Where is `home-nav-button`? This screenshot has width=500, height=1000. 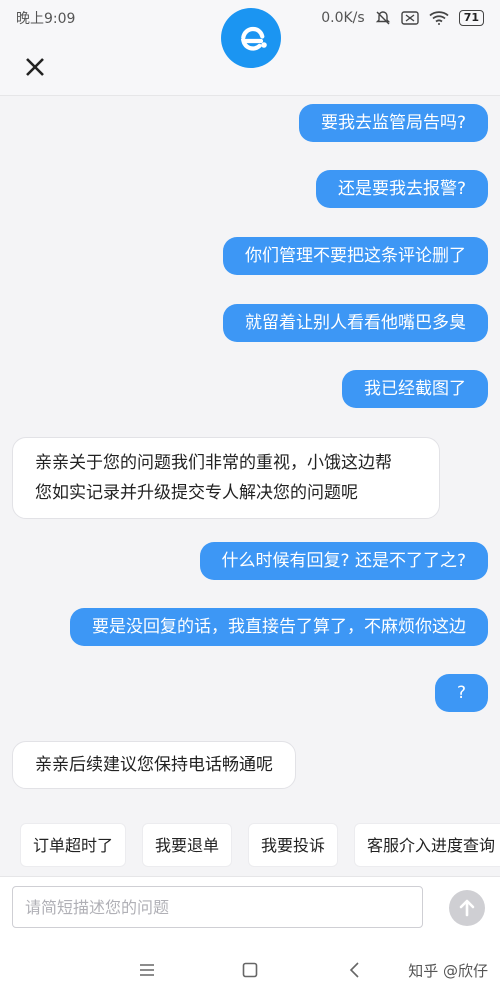
home-nav-button is located at coordinates (250, 970).